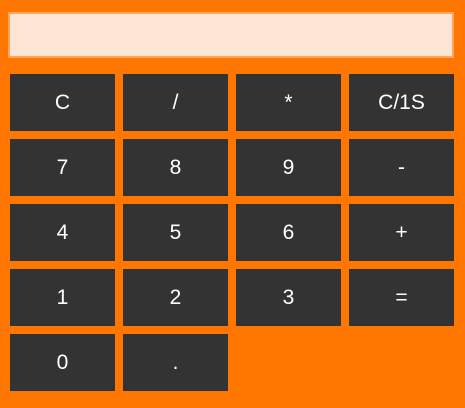 This screenshot has height=408, width=465. I want to click on digit-4-button: 4, so click(62, 232).